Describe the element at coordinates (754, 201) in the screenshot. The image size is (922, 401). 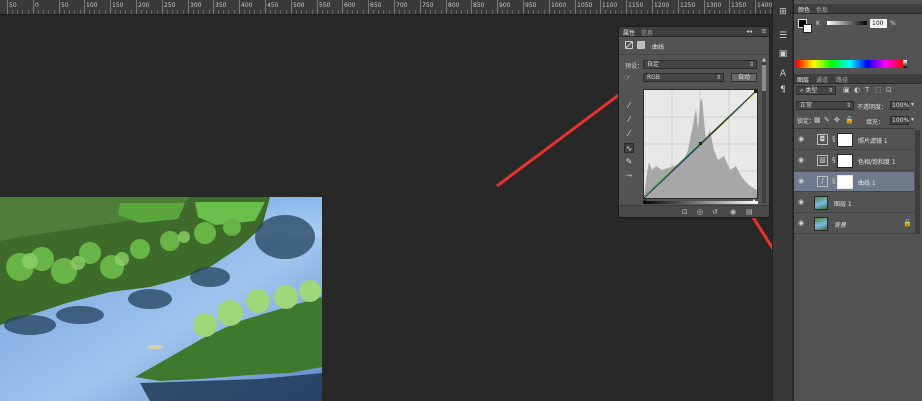
I see `white-input-slider: ▲` at that location.